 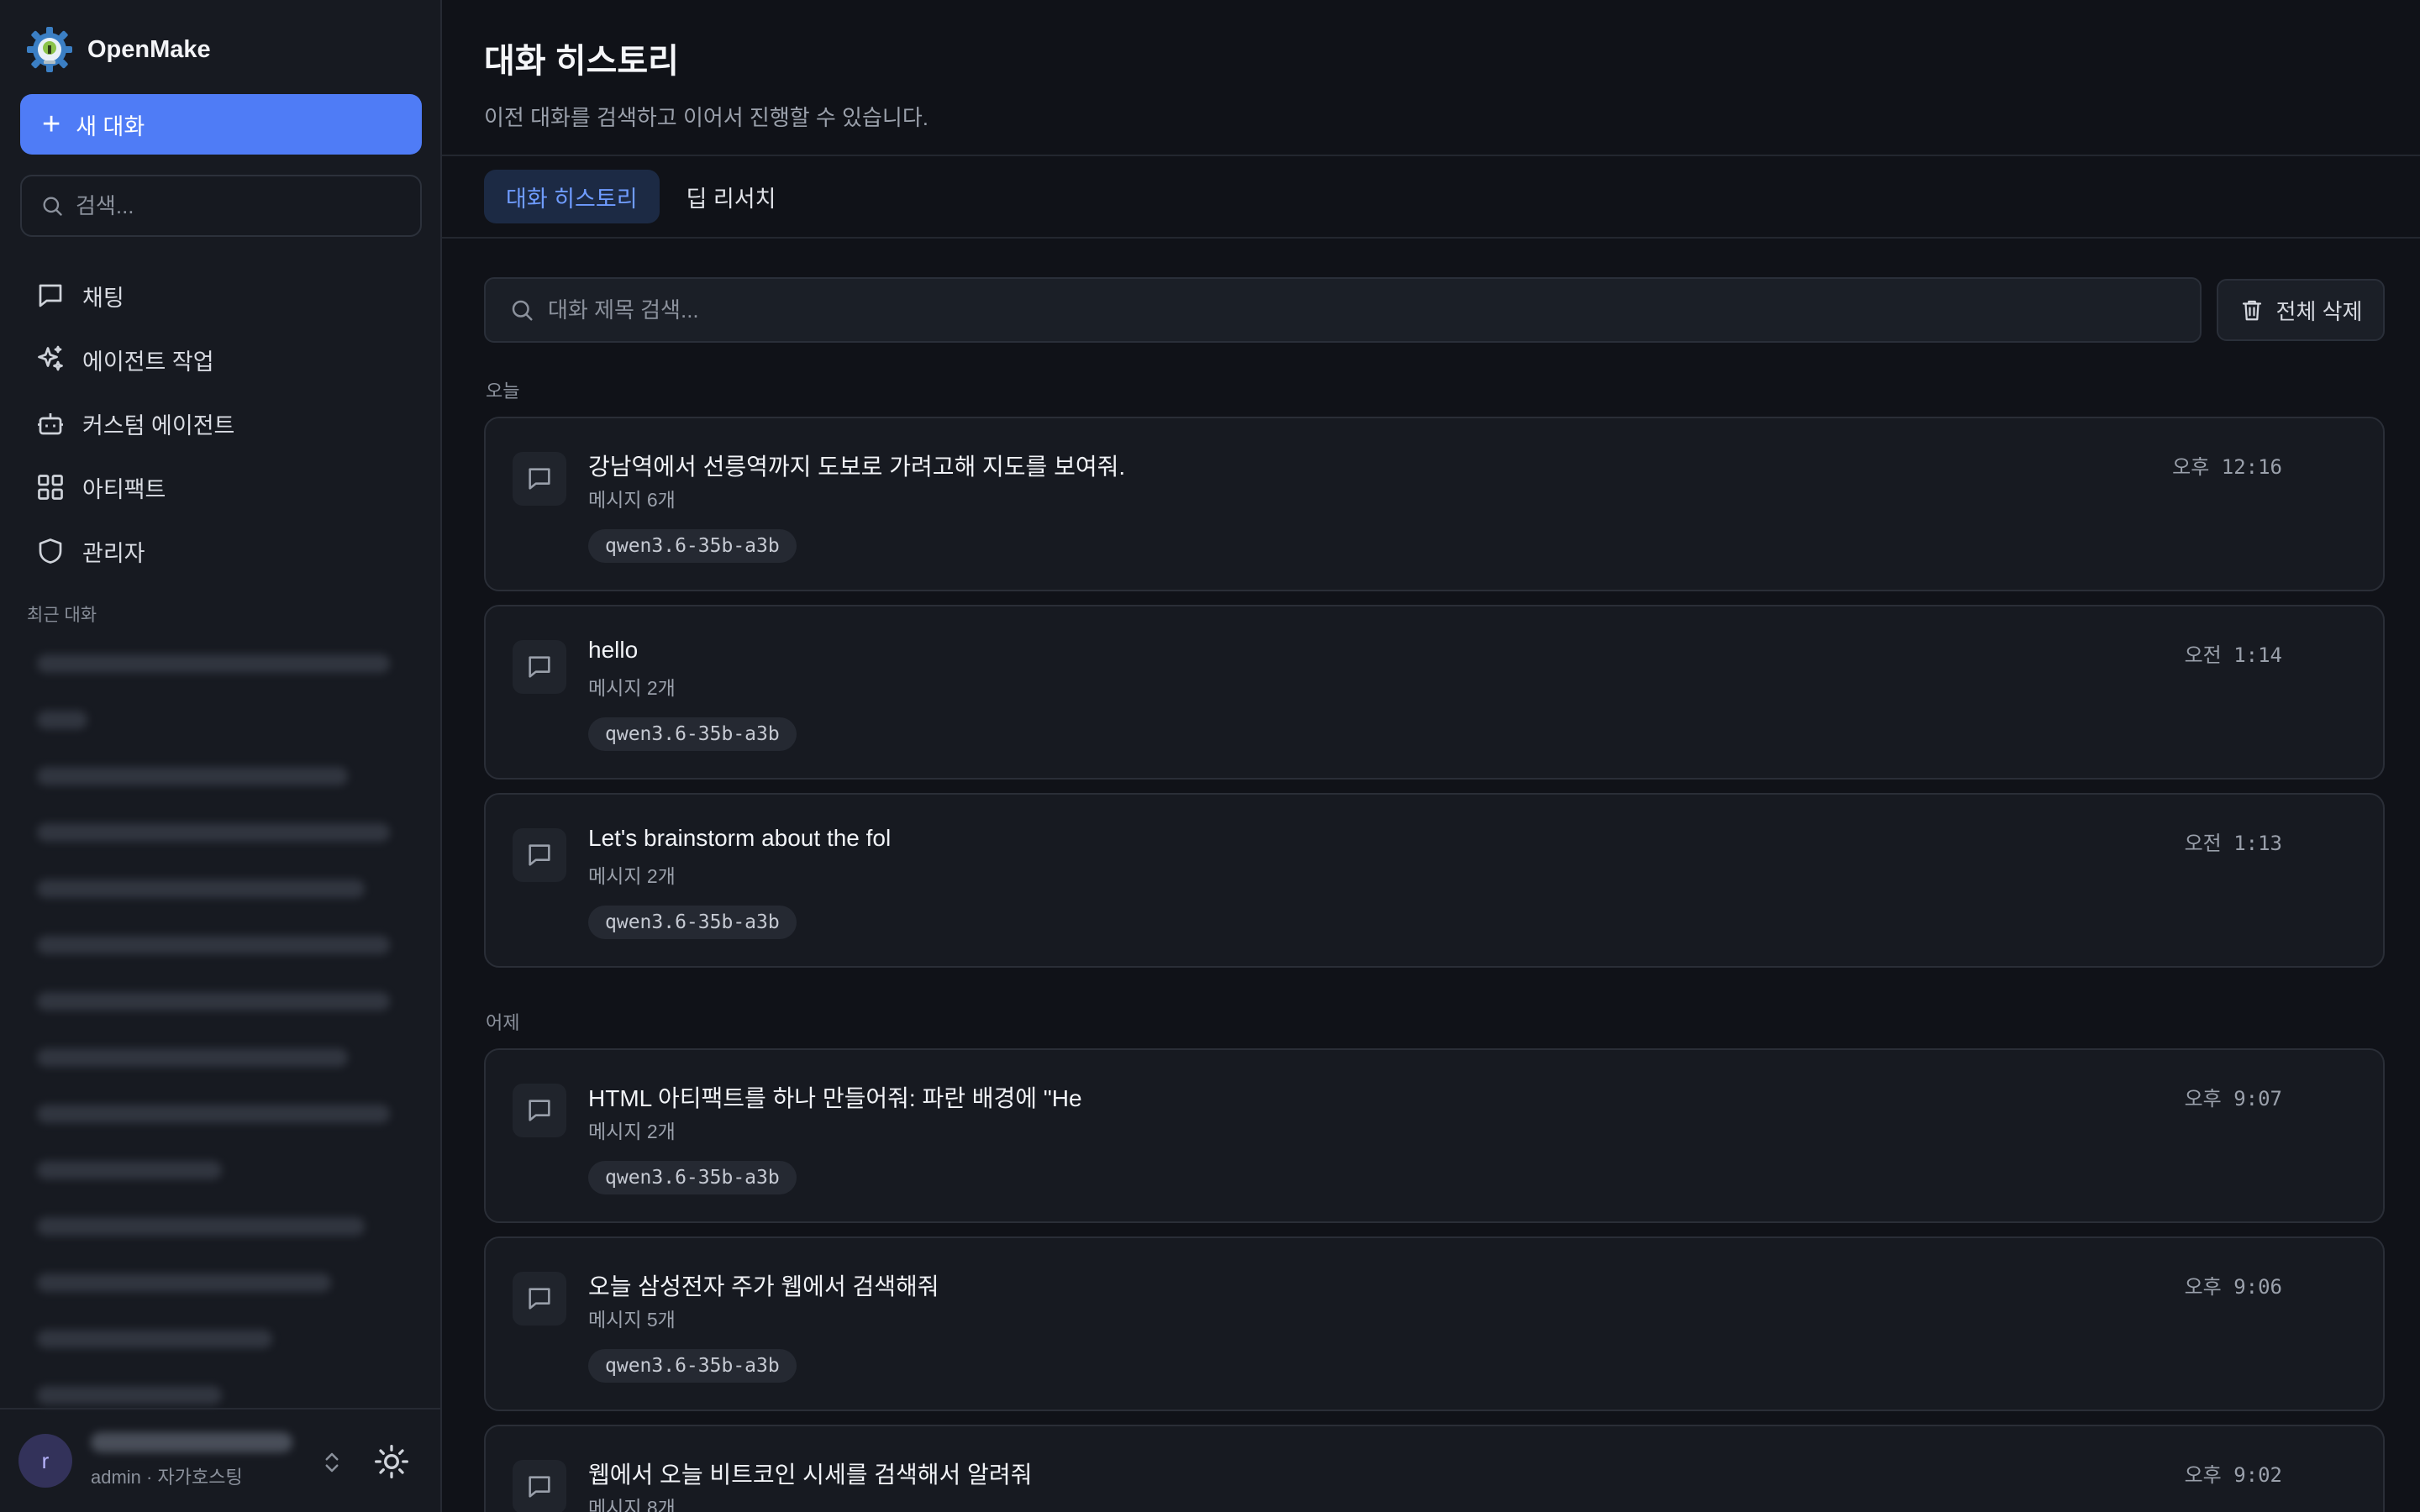 What do you see at coordinates (221, 296) in the screenshot?
I see `sidebar-item-chat: 채팅` at bounding box center [221, 296].